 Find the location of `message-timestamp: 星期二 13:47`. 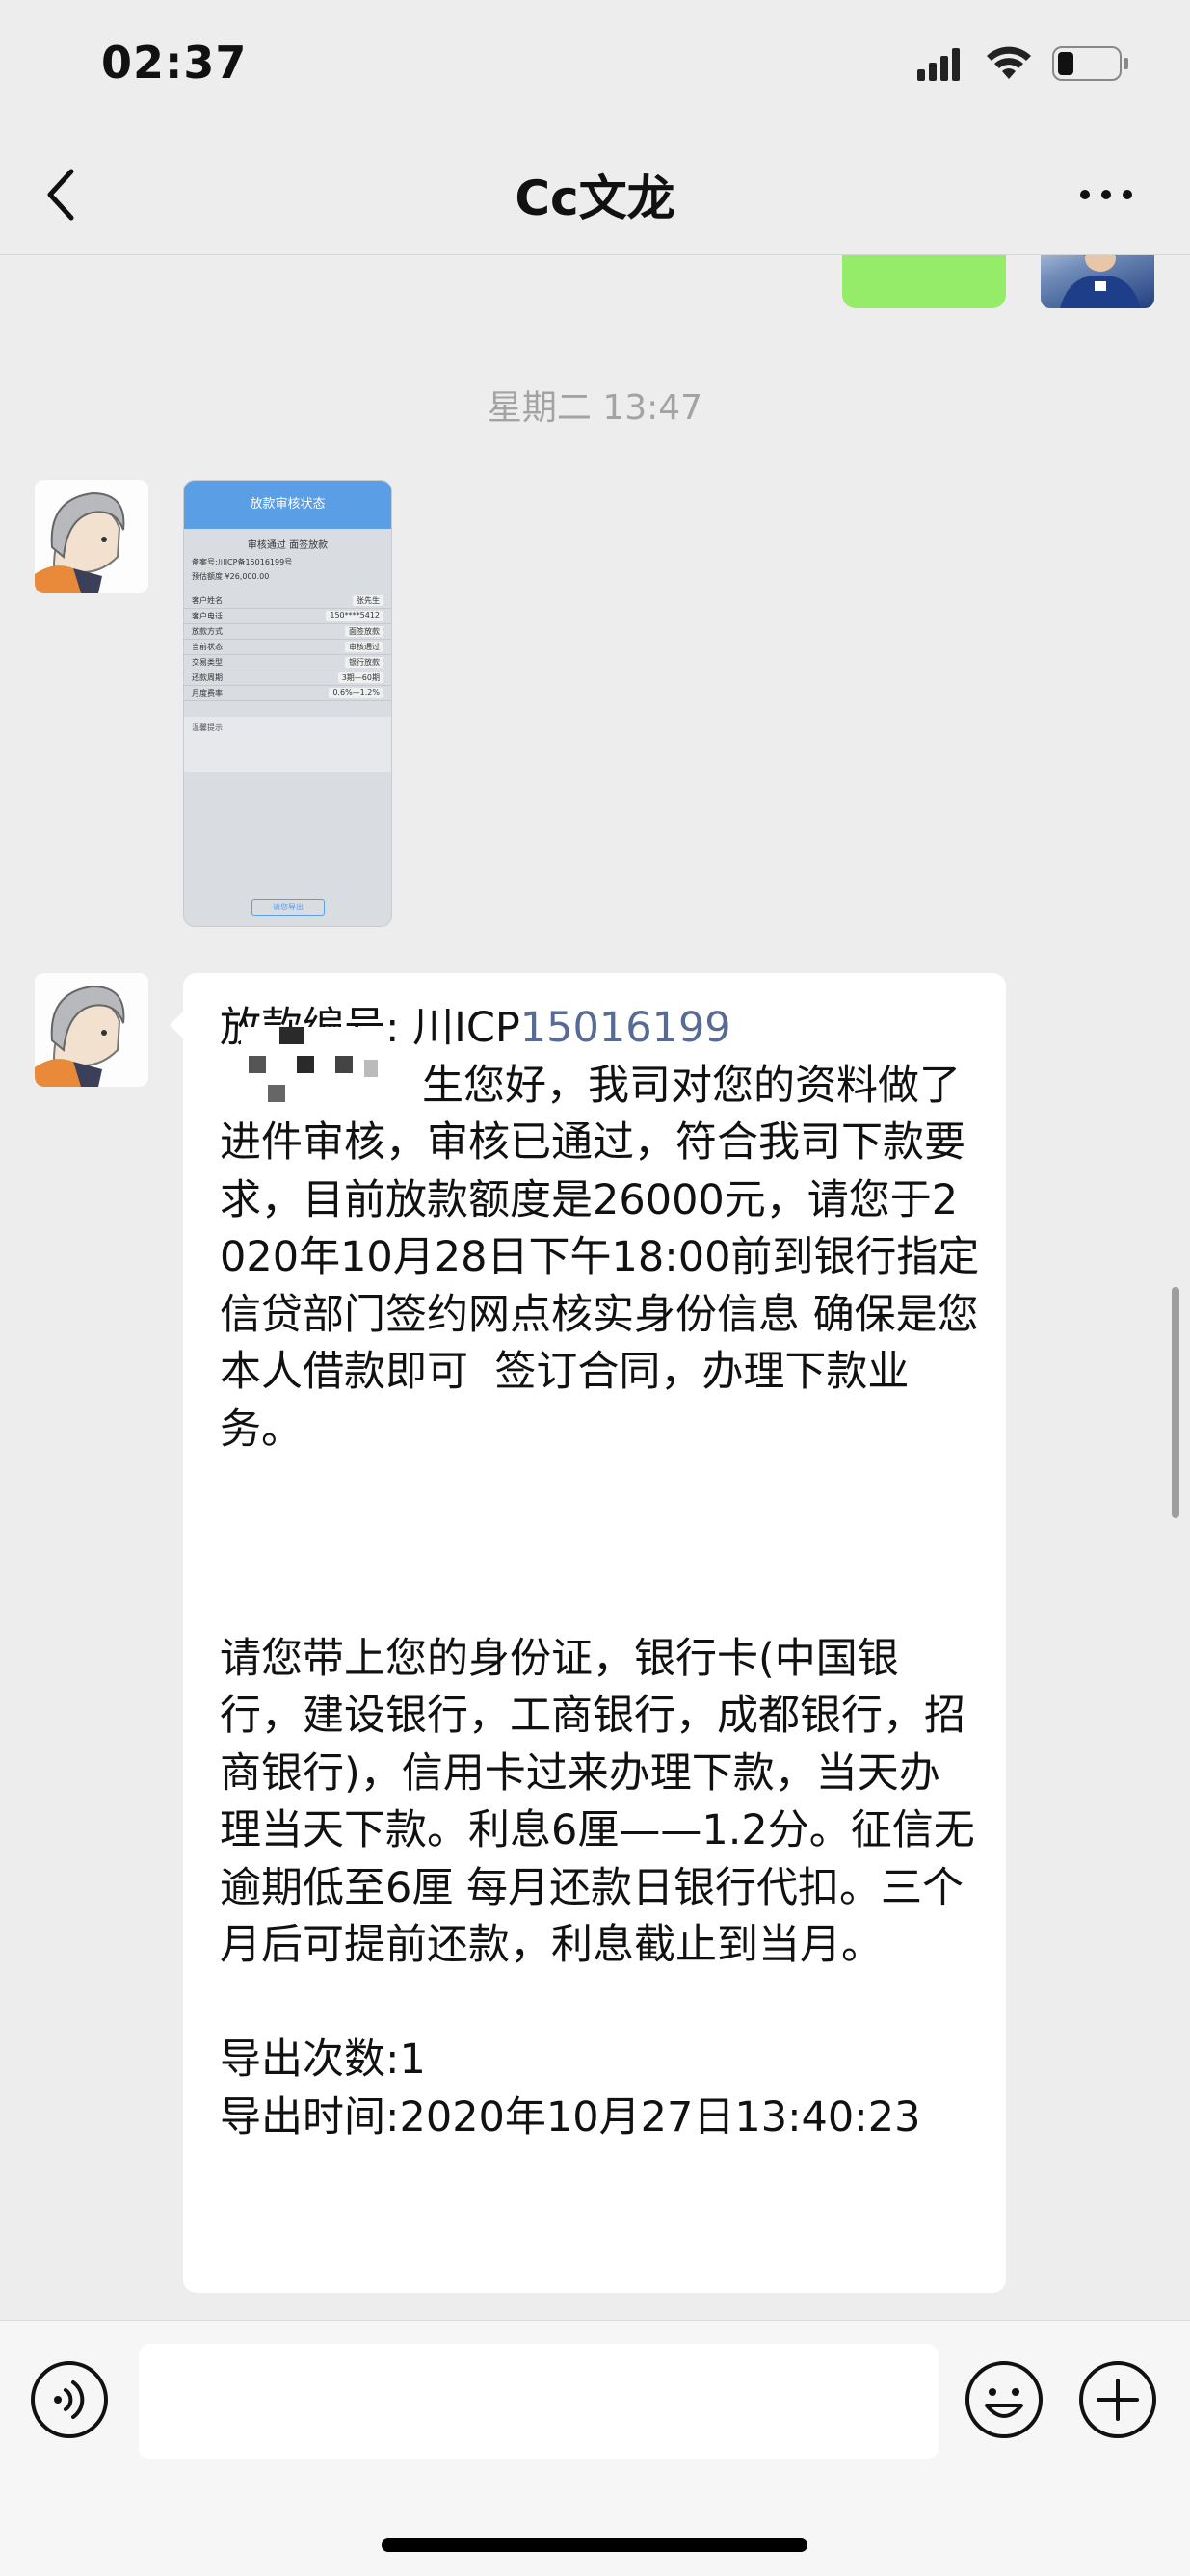

message-timestamp: 星期二 13:47 is located at coordinates (595, 408).